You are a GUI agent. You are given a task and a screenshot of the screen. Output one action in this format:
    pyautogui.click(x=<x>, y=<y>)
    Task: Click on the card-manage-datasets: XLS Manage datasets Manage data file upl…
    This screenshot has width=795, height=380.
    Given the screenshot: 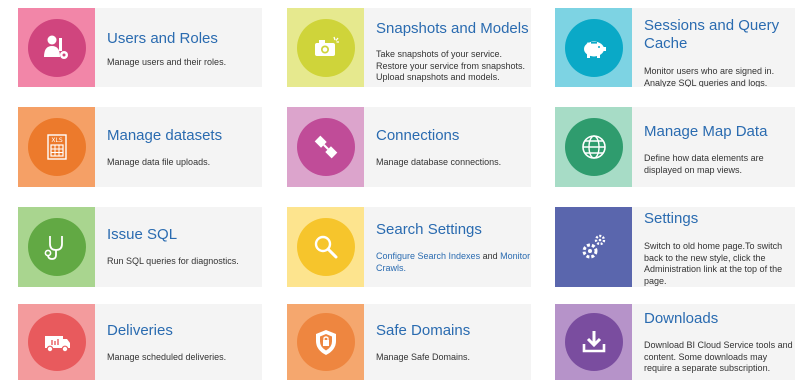 What is the action you would take?
    pyautogui.click(x=140, y=147)
    